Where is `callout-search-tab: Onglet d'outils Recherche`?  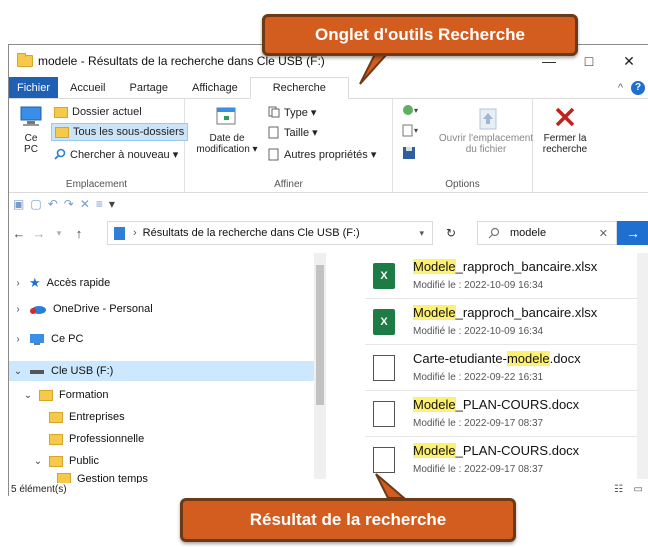
callout-search-tab: Onglet d'outils Recherche is located at coordinates (420, 35).